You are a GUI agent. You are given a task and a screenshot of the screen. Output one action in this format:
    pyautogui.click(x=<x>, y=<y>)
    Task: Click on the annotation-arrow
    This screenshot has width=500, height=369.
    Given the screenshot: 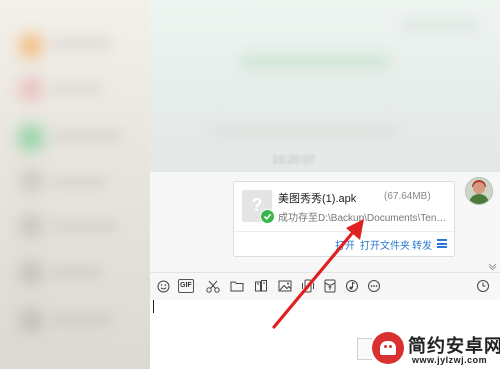 What is the action you would take?
    pyautogui.click(x=318, y=274)
    